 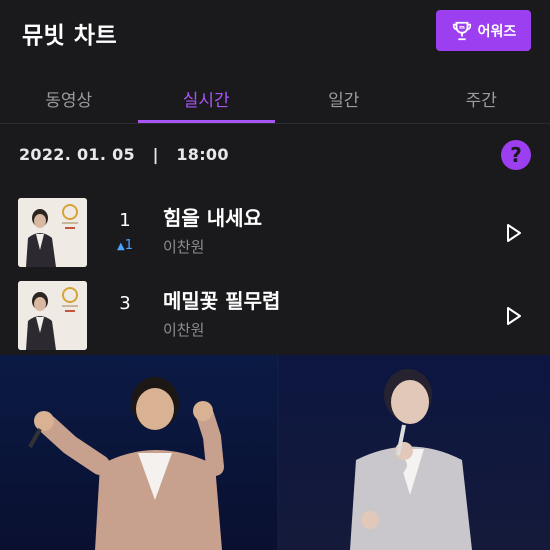 I want to click on tab-weekly: 주간, so click(x=481, y=100).